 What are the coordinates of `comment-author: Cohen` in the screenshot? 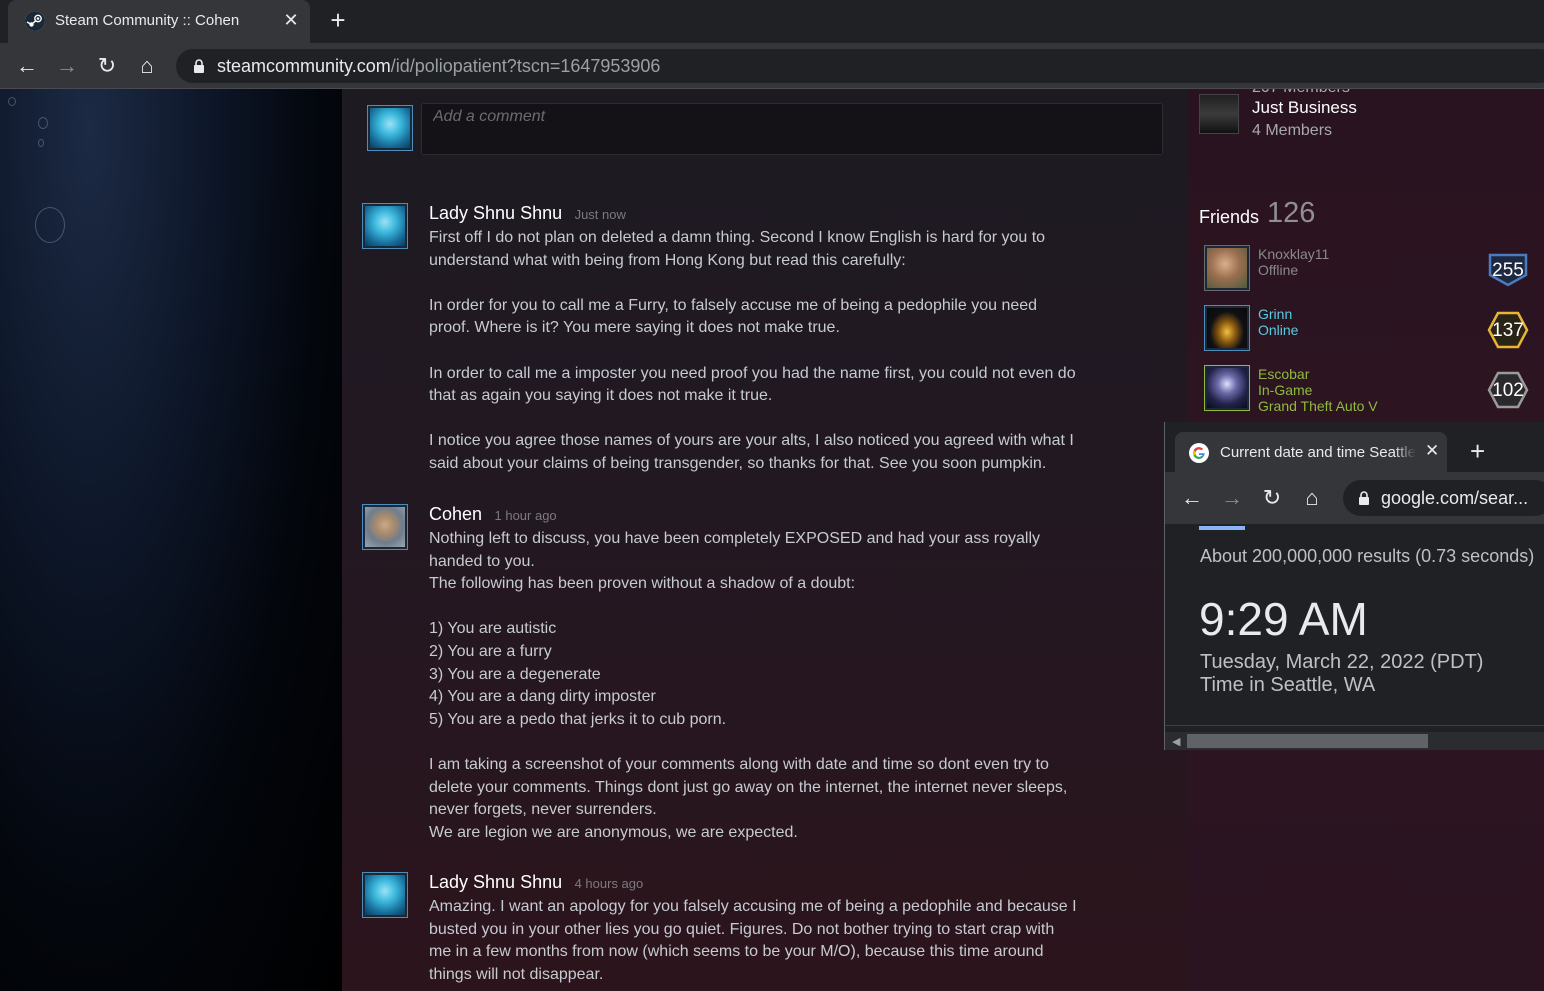 It's located at (455, 514).